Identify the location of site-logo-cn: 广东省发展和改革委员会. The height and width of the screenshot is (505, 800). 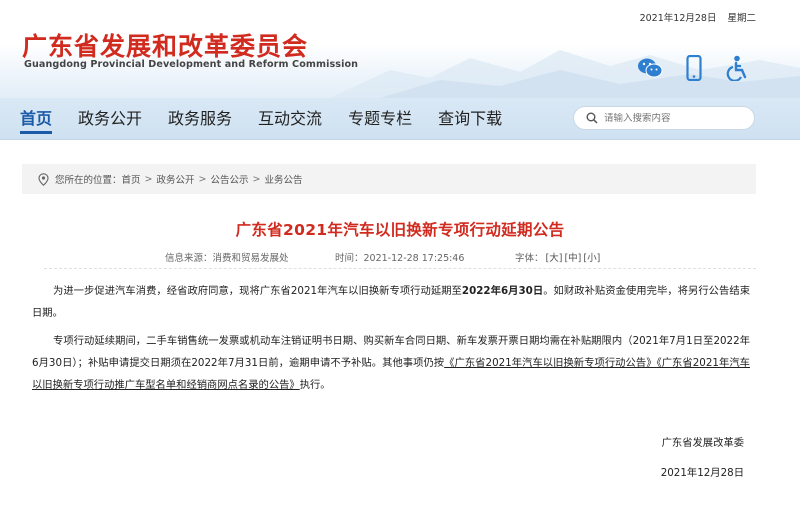
(165, 45).